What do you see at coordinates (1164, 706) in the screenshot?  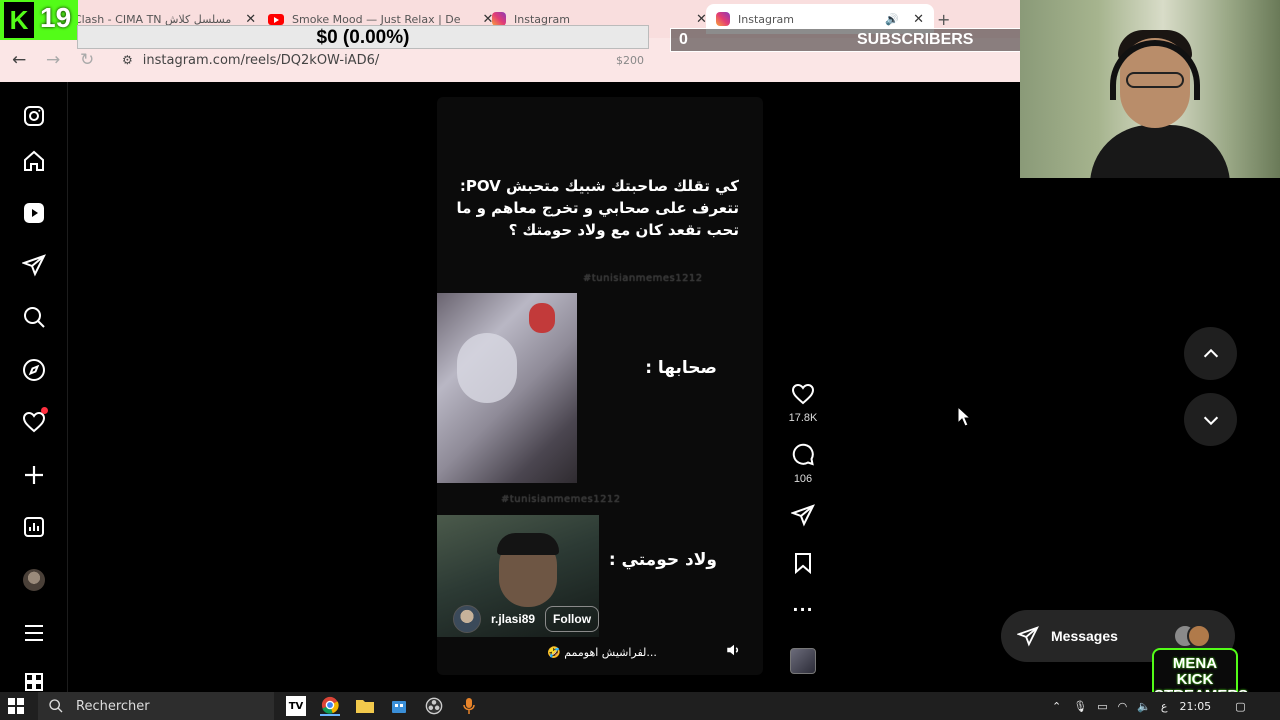 I see `language-indicator: ع` at bounding box center [1164, 706].